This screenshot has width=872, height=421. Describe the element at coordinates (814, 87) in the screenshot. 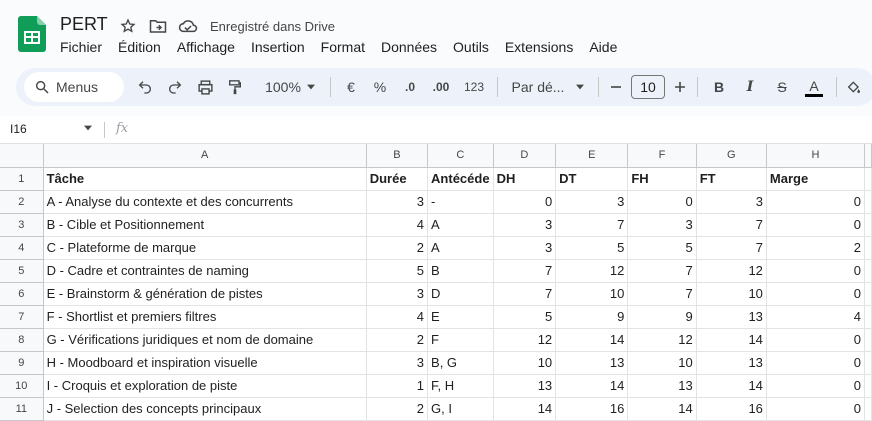

I see `text-color-button: A` at that location.